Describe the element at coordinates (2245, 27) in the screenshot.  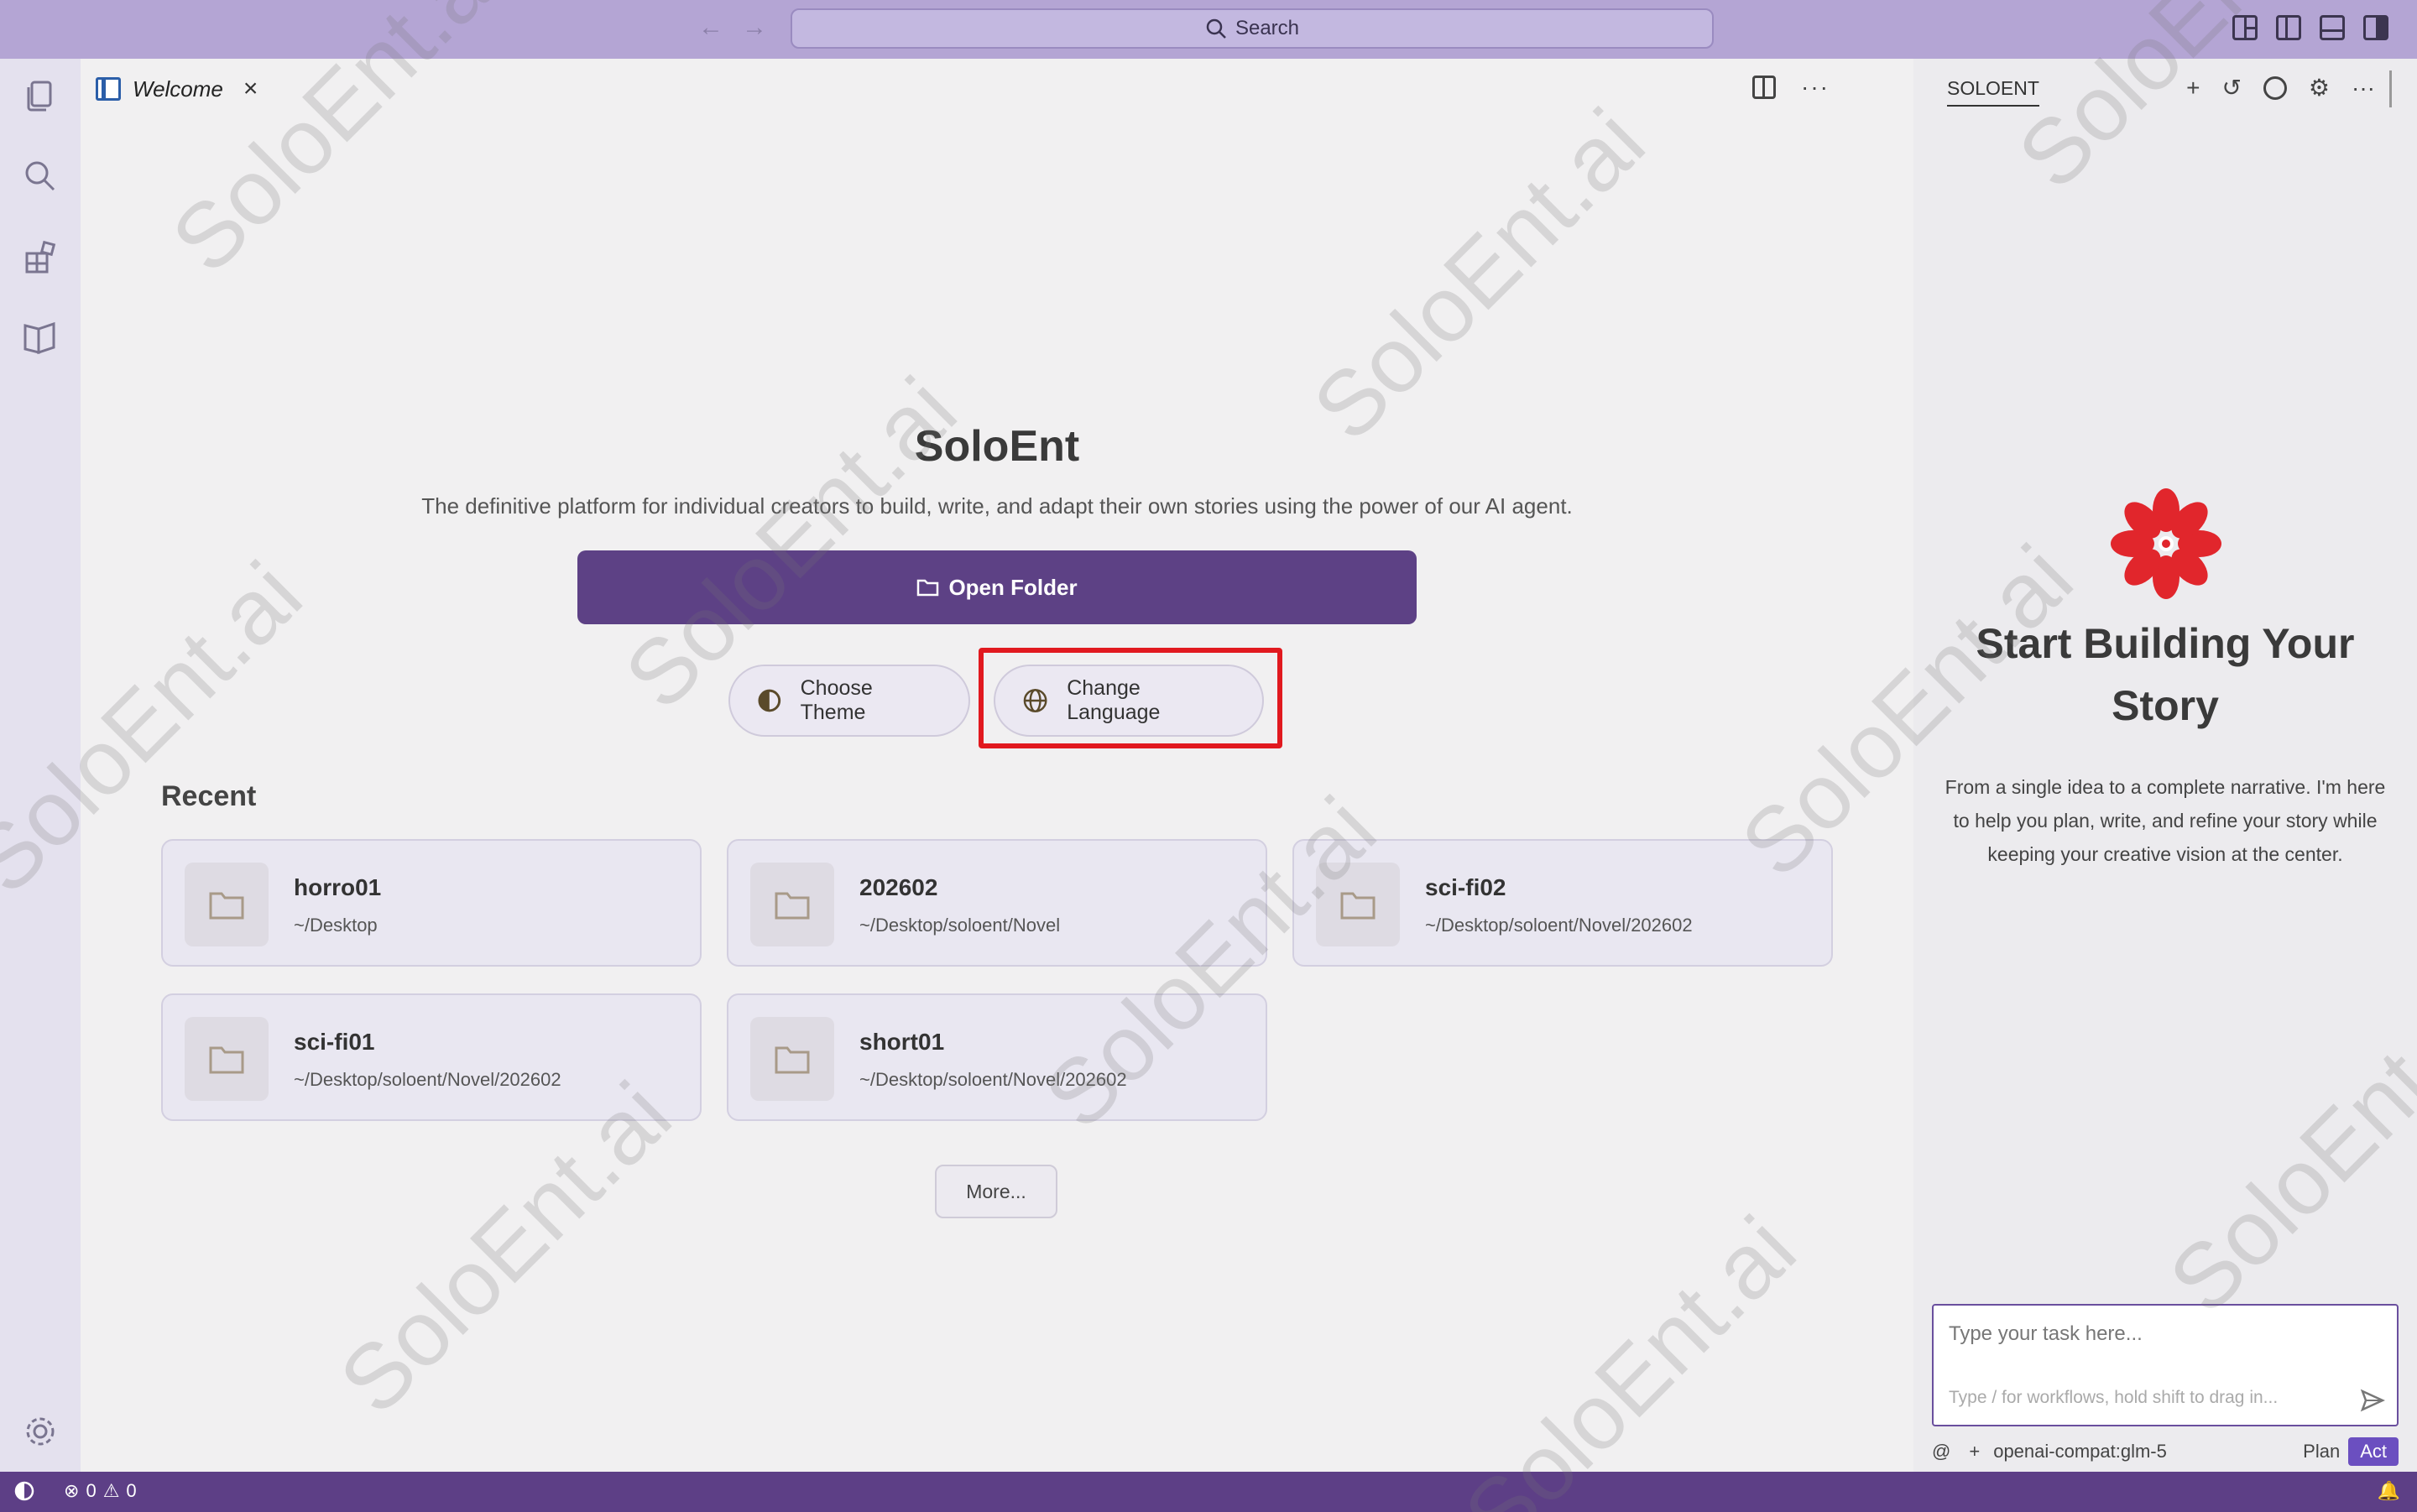
I see `customize-layout-icon` at that location.